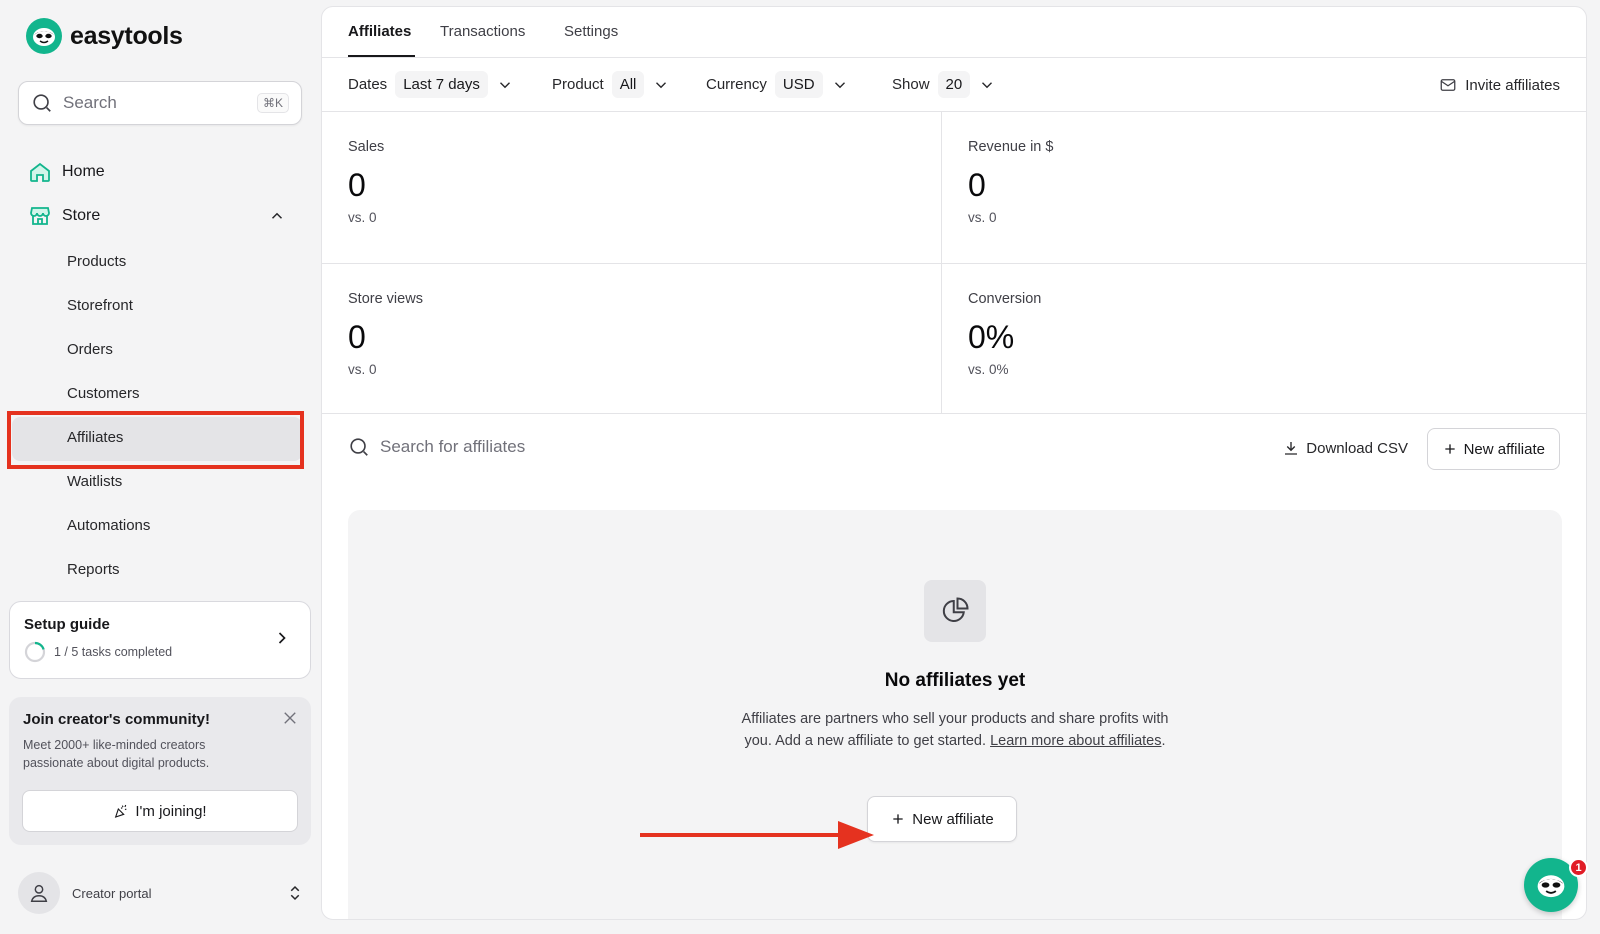  What do you see at coordinates (955, 611) in the screenshot?
I see `pie-chart-icon` at bounding box center [955, 611].